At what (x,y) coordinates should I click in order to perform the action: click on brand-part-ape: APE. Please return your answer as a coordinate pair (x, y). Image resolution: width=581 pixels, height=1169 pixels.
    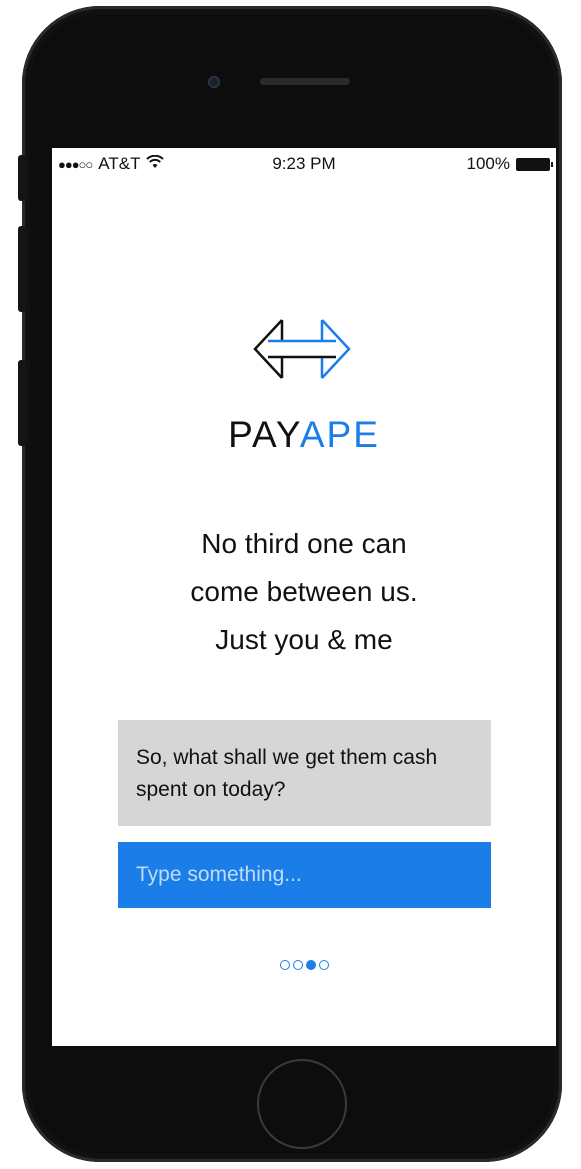
    Looking at the image, I should click on (339, 434).